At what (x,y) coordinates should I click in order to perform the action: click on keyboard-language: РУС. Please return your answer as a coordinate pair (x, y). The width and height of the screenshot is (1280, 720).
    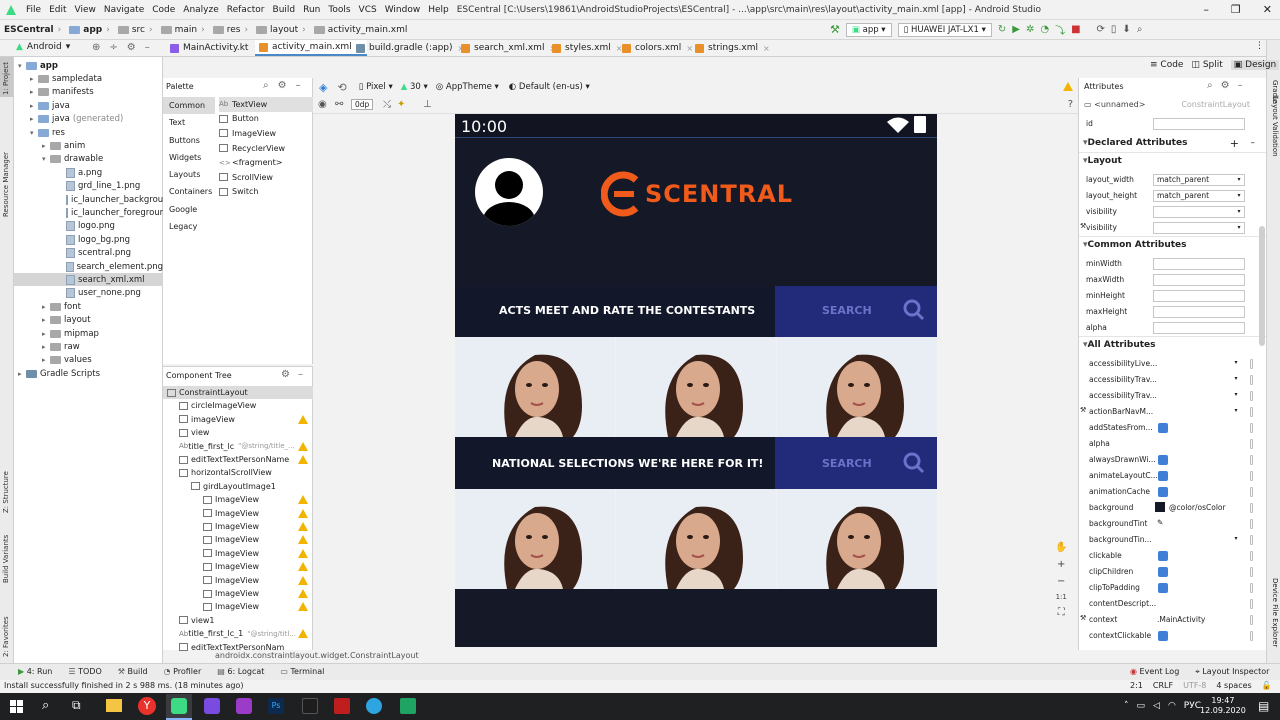
    Looking at the image, I should click on (1192, 706).